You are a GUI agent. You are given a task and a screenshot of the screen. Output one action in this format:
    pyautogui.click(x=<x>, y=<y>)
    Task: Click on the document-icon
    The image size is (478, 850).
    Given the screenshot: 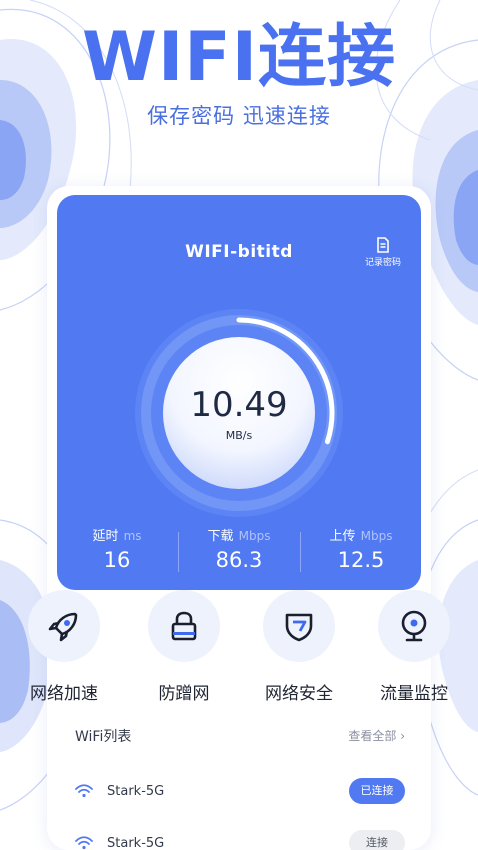 What is the action you would take?
    pyautogui.click(x=383, y=245)
    